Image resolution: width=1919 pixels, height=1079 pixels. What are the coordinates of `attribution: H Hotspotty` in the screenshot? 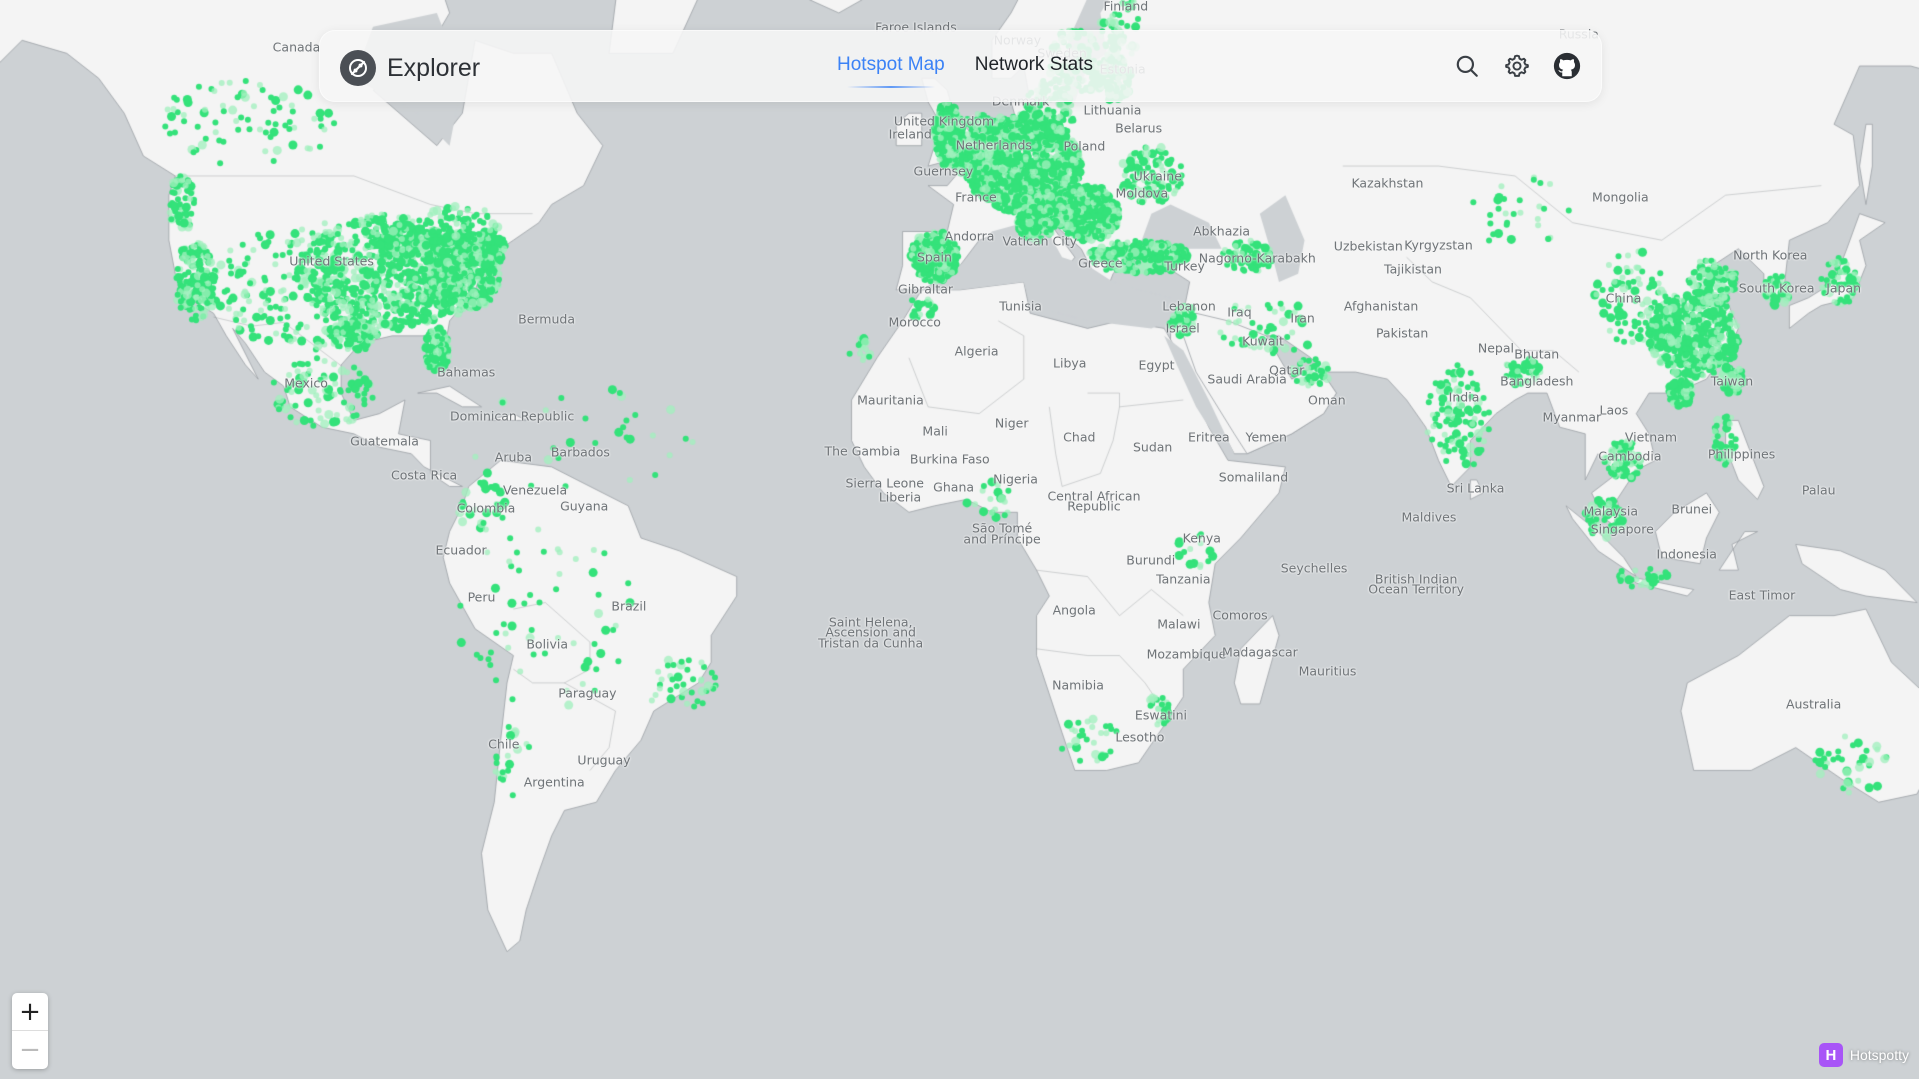 It's located at (1863, 1055).